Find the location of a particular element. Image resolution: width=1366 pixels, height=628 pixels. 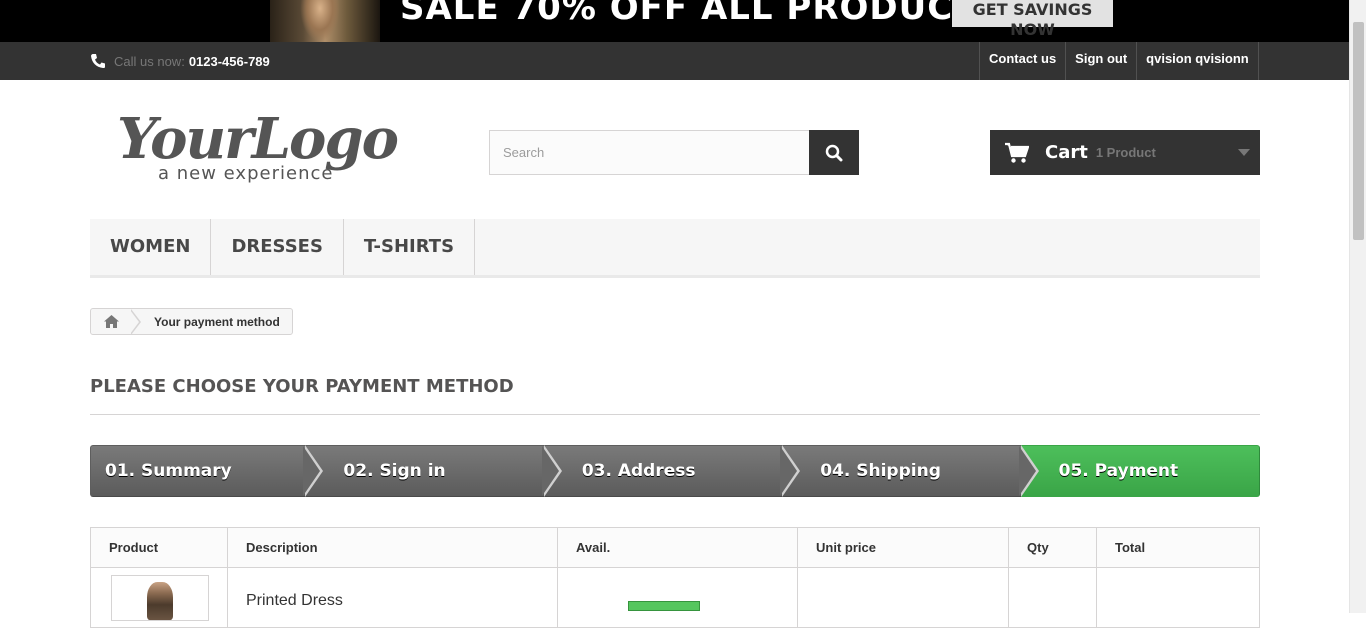

column-header-unit-price: Unit price is located at coordinates (903, 547).